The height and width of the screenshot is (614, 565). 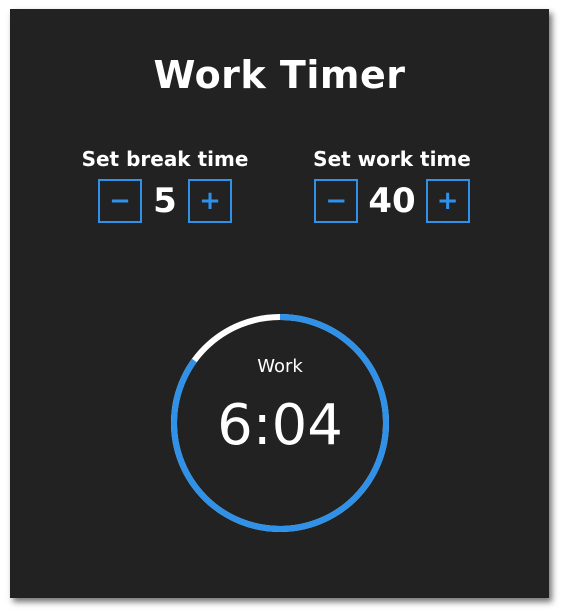 I want to click on countdown-timer: Work 6:04, so click(x=280, y=423).